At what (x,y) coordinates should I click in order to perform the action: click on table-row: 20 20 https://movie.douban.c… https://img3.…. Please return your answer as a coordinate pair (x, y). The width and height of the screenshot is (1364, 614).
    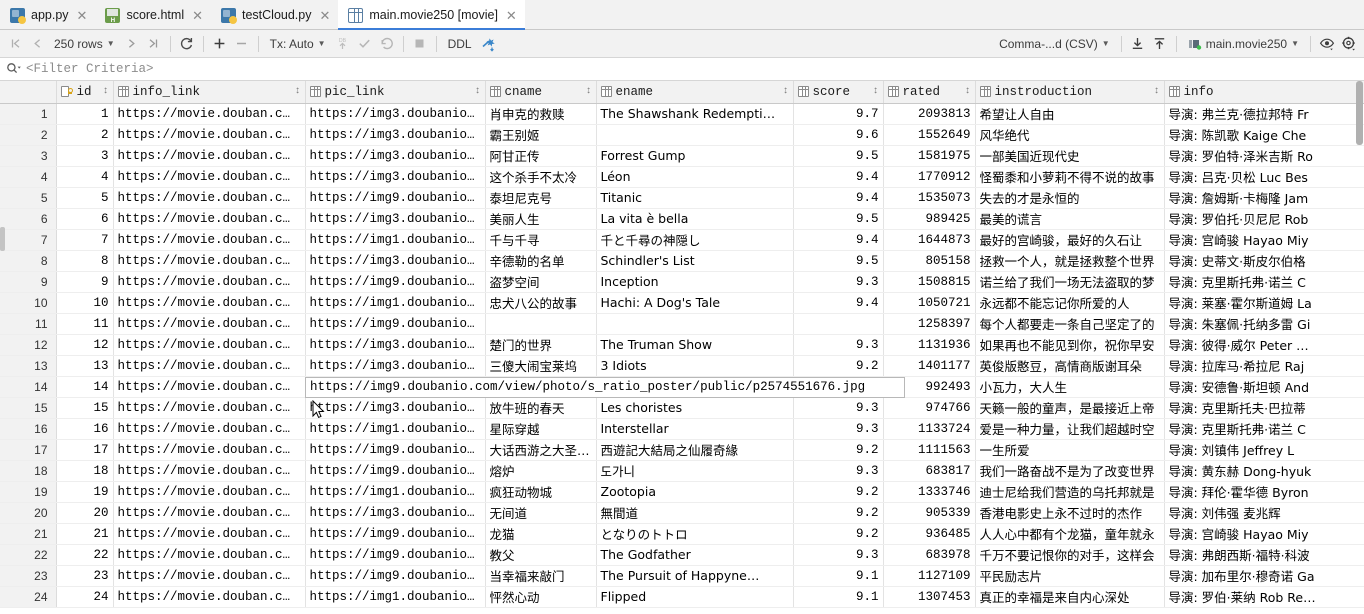
    Looking at the image, I should click on (682, 513).